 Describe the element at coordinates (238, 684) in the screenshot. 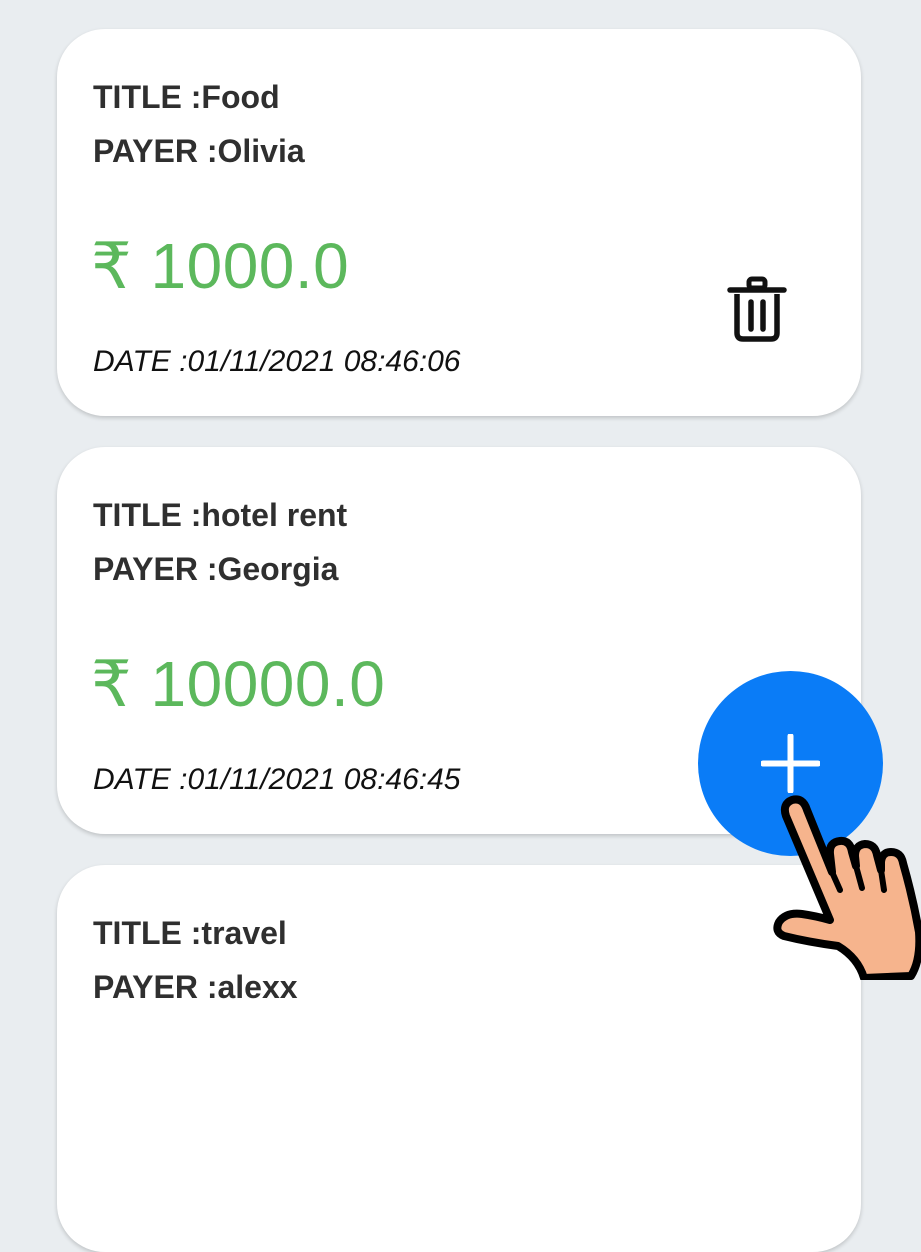

I see `expense-amount: ₹ 10000.0` at that location.